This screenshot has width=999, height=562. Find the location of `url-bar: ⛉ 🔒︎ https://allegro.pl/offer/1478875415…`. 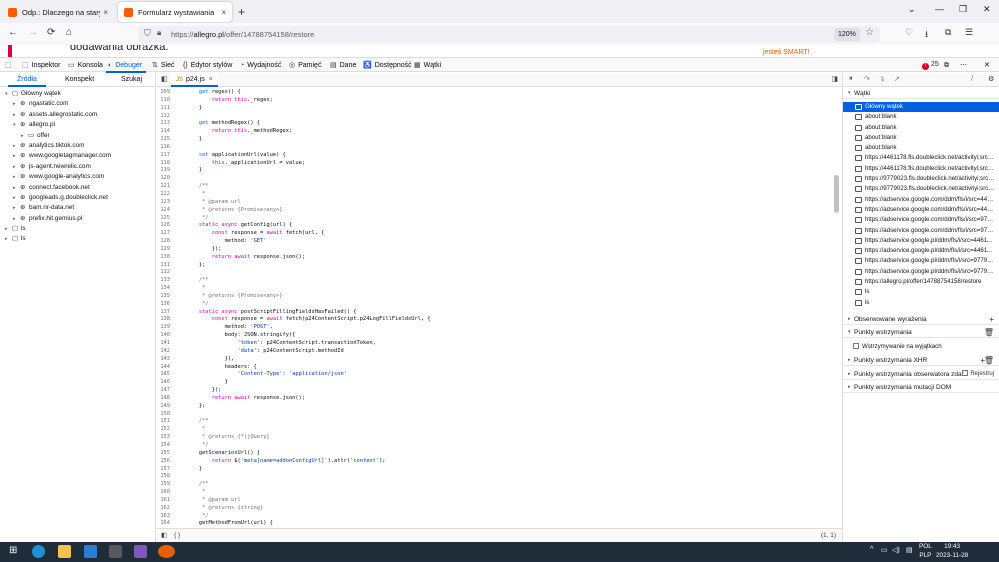

url-bar: ⛉ 🔒︎ https://allegro.pl/offer/1478875415… is located at coordinates (509, 34).